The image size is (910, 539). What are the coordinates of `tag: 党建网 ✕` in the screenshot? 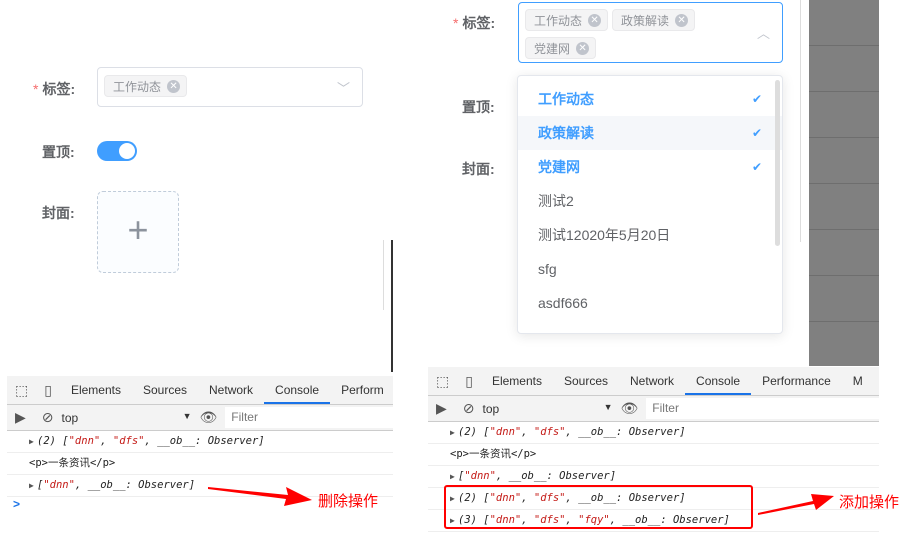 It's located at (561, 48).